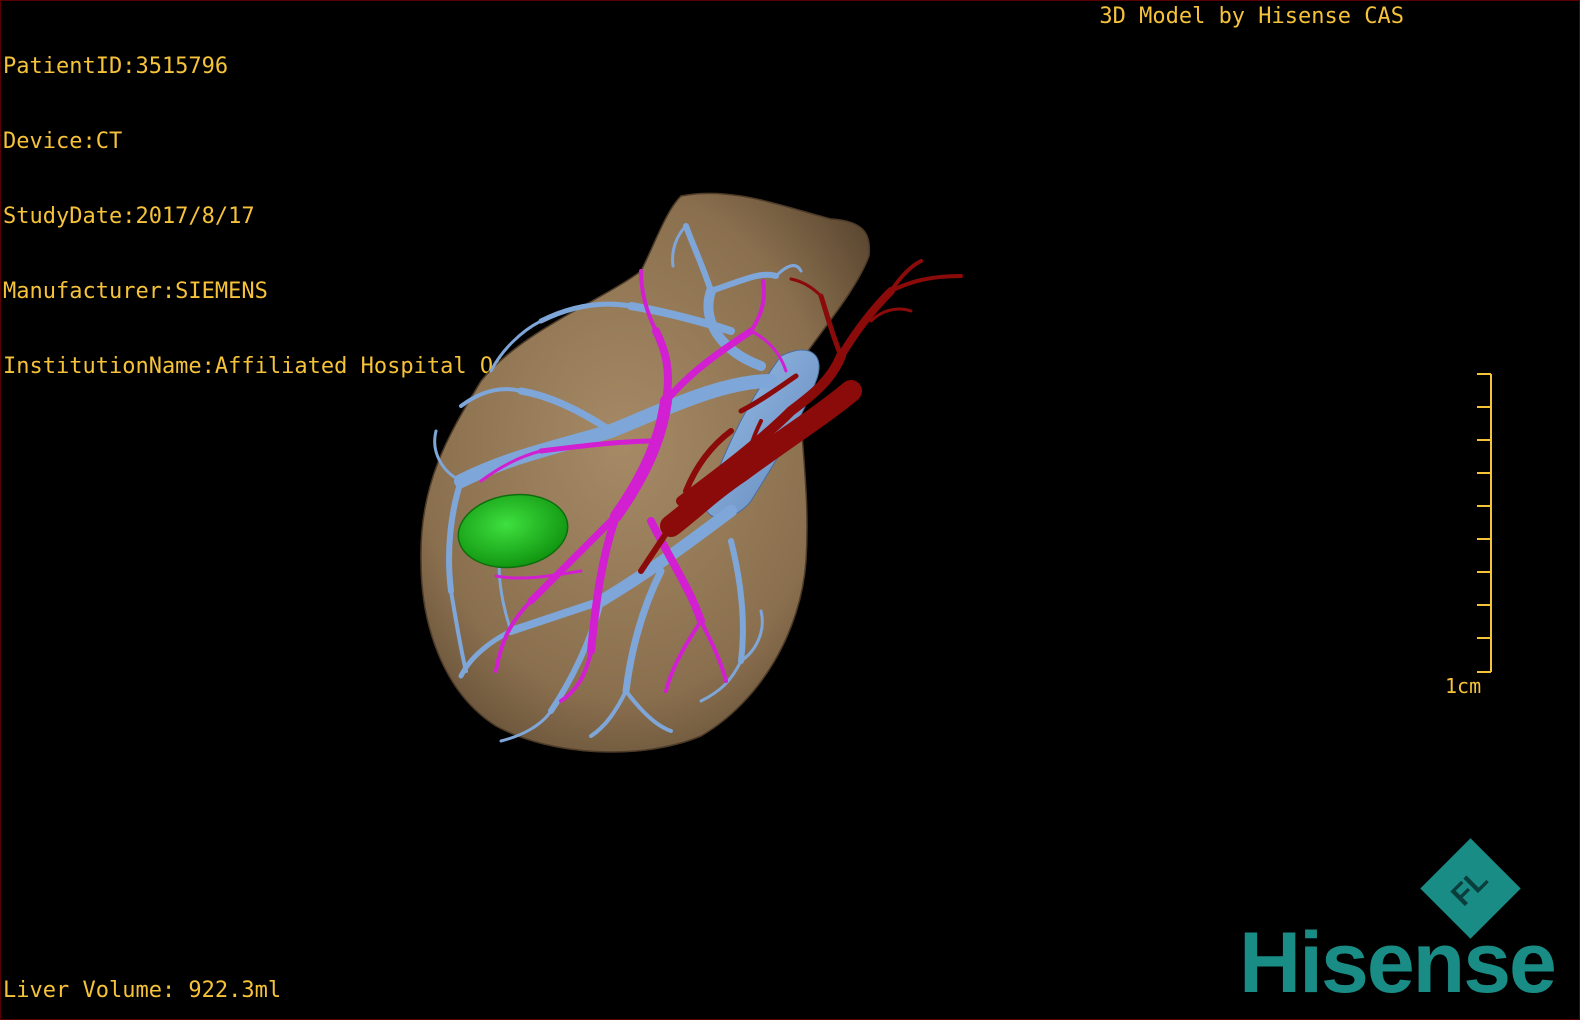 The width and height of the screenshot is (1580, 1020). What do you see at coordinates (63, 141) in the screenshot?
I see `device-text: Device:CT` at bounding box center [63, 141].